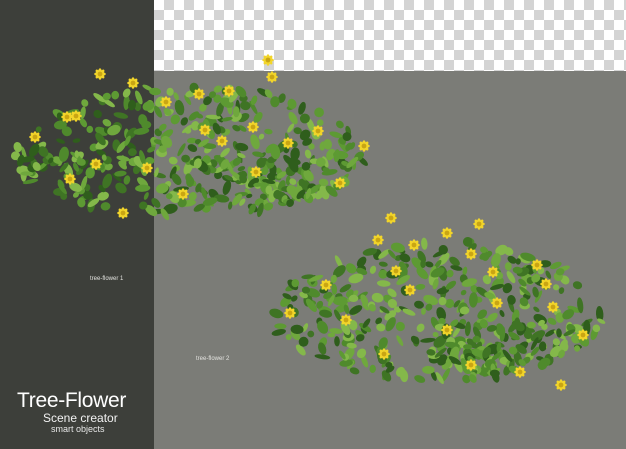 The image size is (626, 449). I want to click on brand-block: Tree-Flower Scene creator smart objects, so click(72, 412).